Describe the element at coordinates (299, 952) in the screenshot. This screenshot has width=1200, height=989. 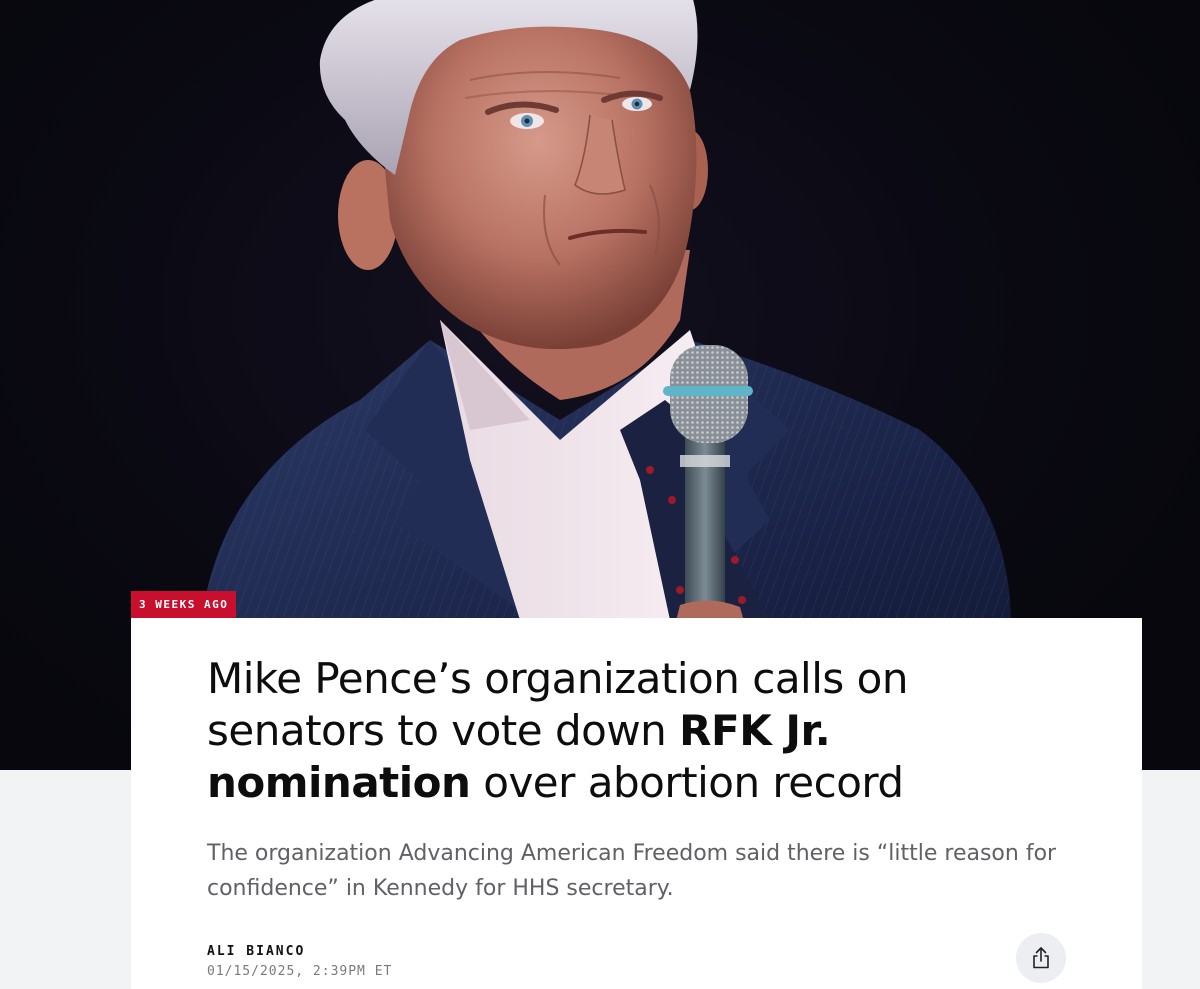
I see `author-name: ALI BIANCO` at that location.